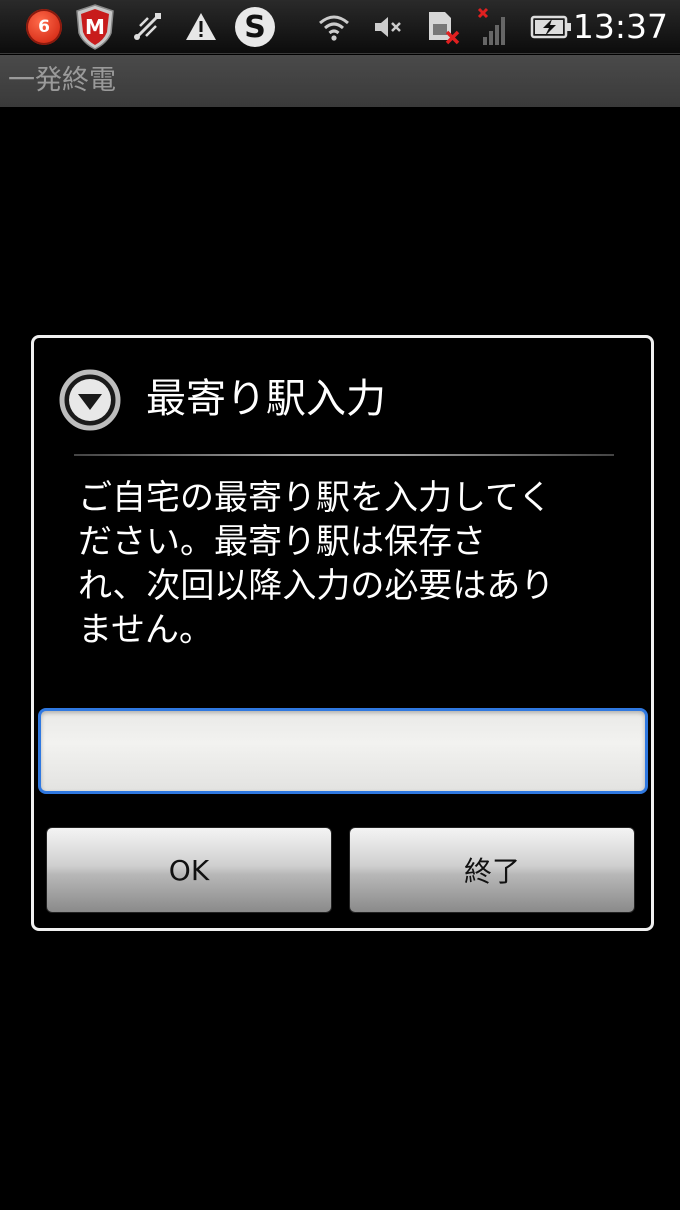 This screenshot has width=680, height=1210. I want to click on status-clock: 13:37, so click(620, 26).